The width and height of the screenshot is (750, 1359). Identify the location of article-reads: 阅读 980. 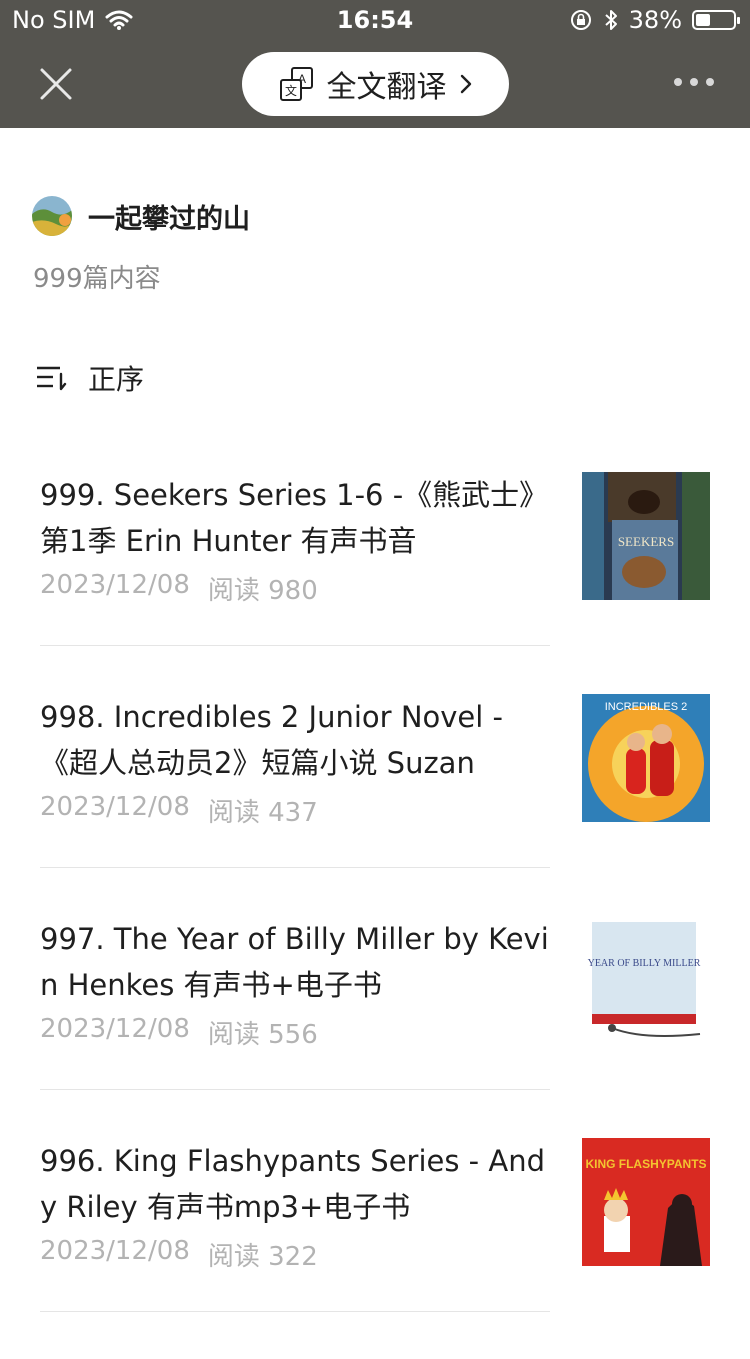
(262, 591).